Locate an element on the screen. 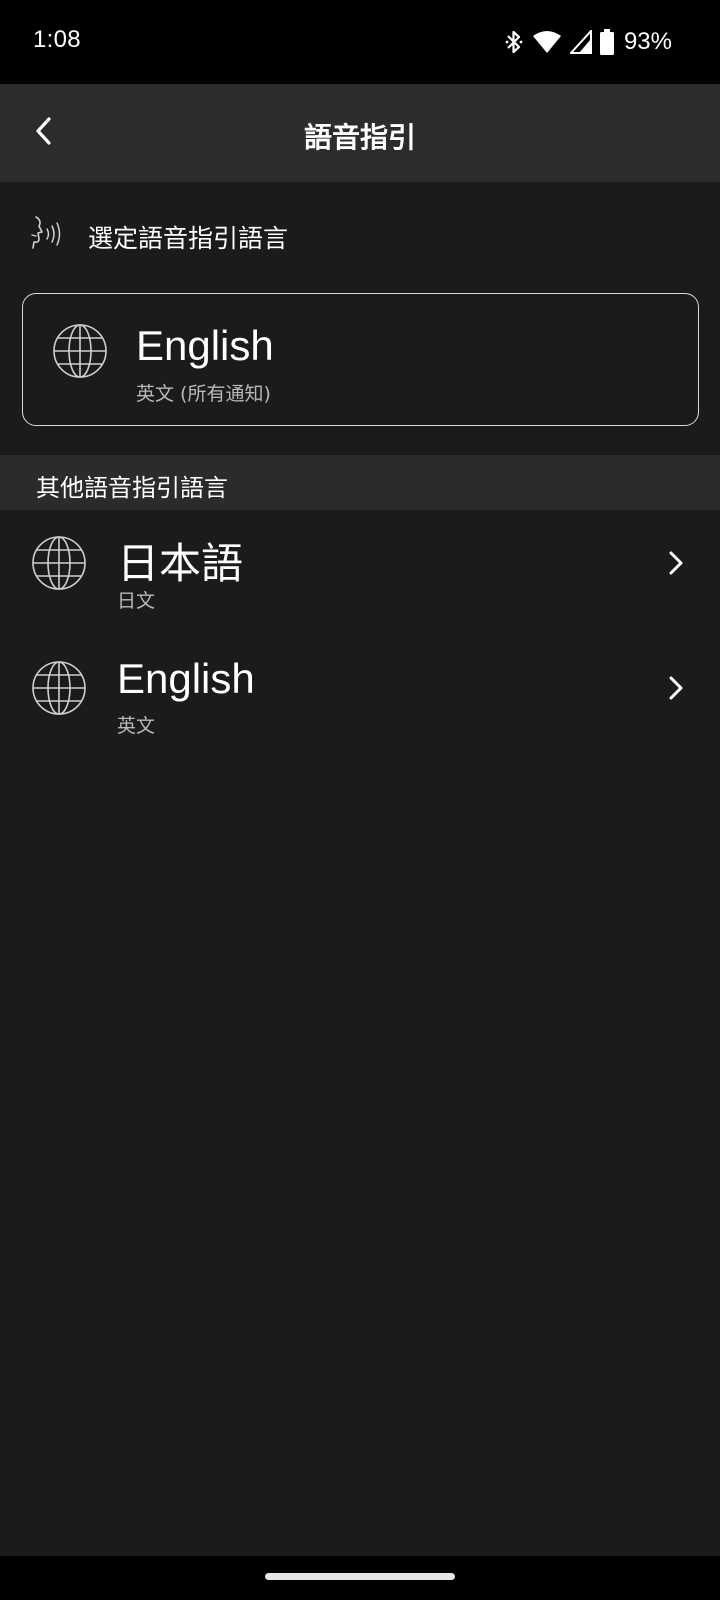 The width and height of the screenshot is (720, 1600). home-gesture-handle is located at coordinates (360, 1576).